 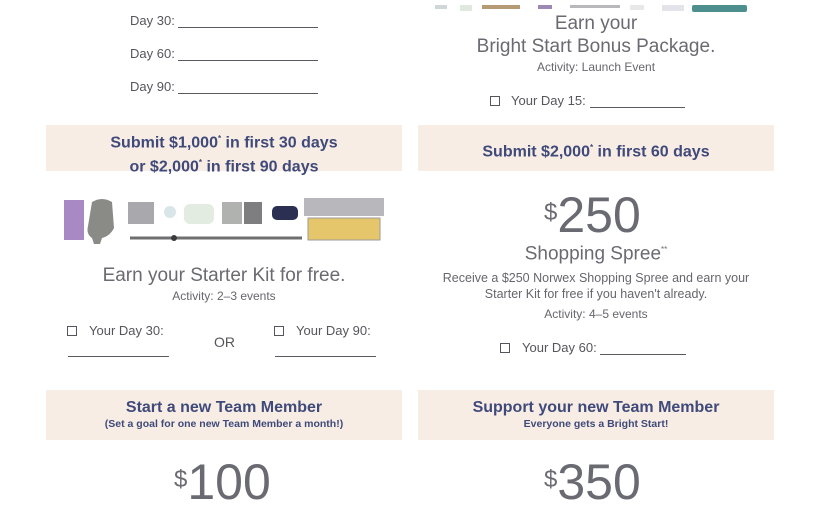 I want to click on starter-day30-blank, so click(x=118, y=356).